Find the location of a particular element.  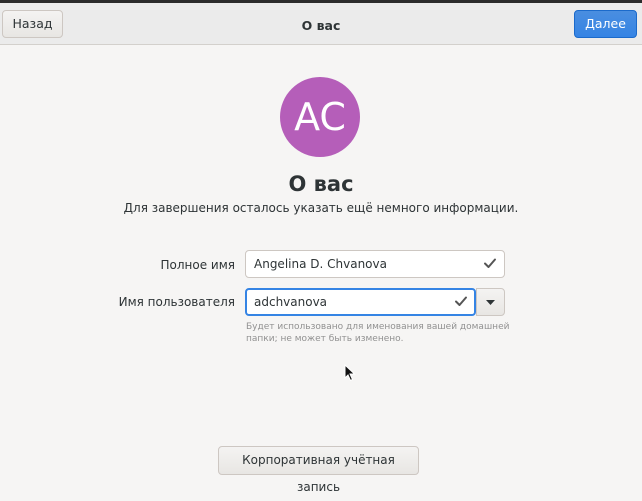

next-button: Далее is located at coordinates (605, 24).